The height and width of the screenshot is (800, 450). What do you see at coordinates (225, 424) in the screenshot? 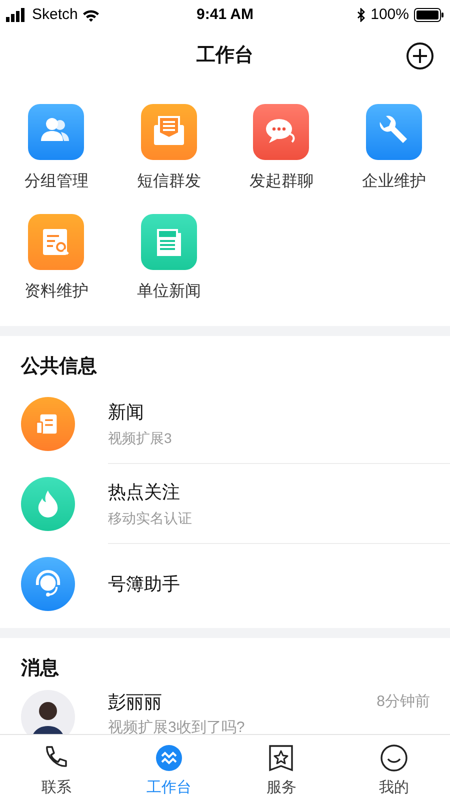
I see `info-row: 新闻 视频扩展3` at bounding box center [225, 424].